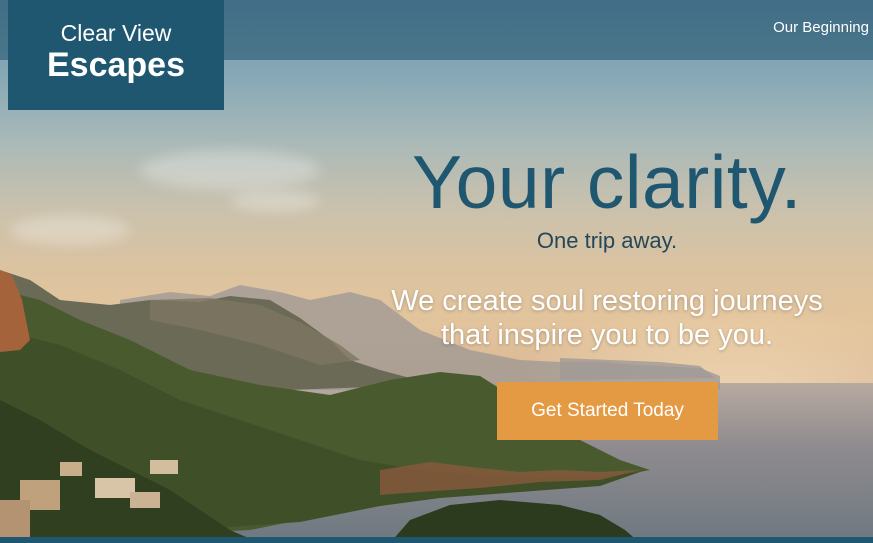 The height and width of the screenshot is (543, 873). I want to click on get-started-button: Get Started Today, so click(607, 411).